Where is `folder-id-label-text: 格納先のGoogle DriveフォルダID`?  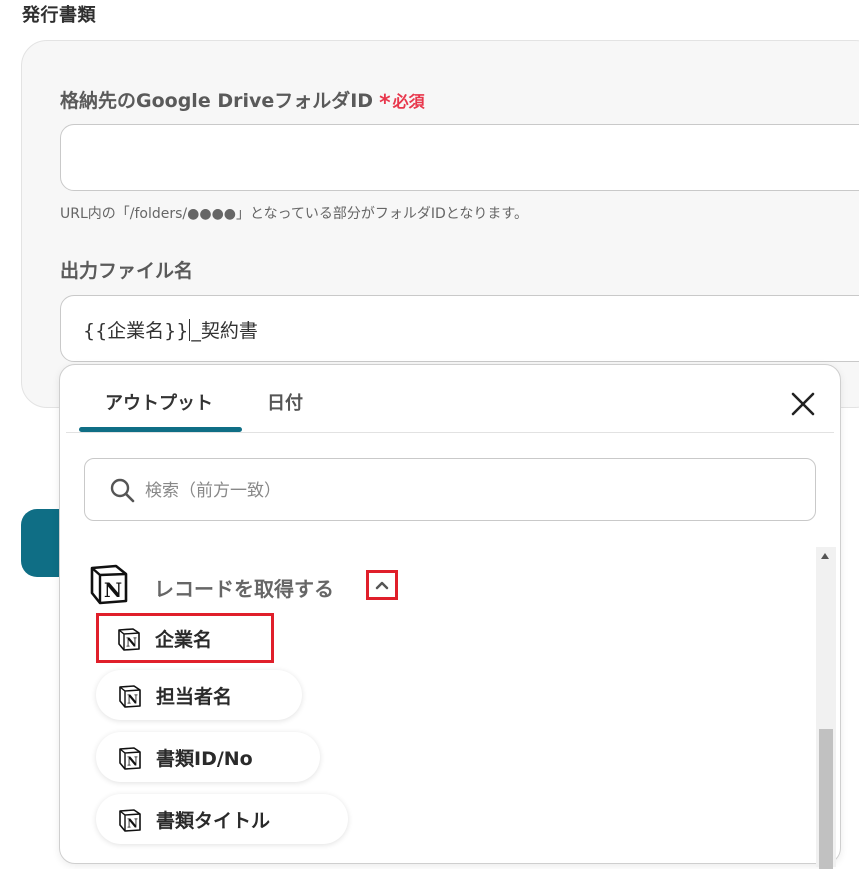
folder-id-label-text: 格納先のGoogle DriveフォルダID is located at coordinates (217, 101).